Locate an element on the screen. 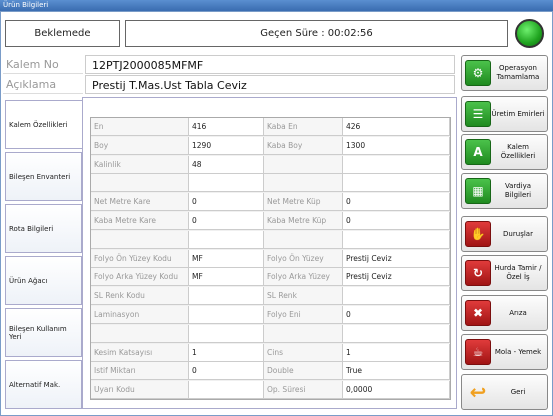  tools-icon: ✖ is located at coordinates (478, 313).